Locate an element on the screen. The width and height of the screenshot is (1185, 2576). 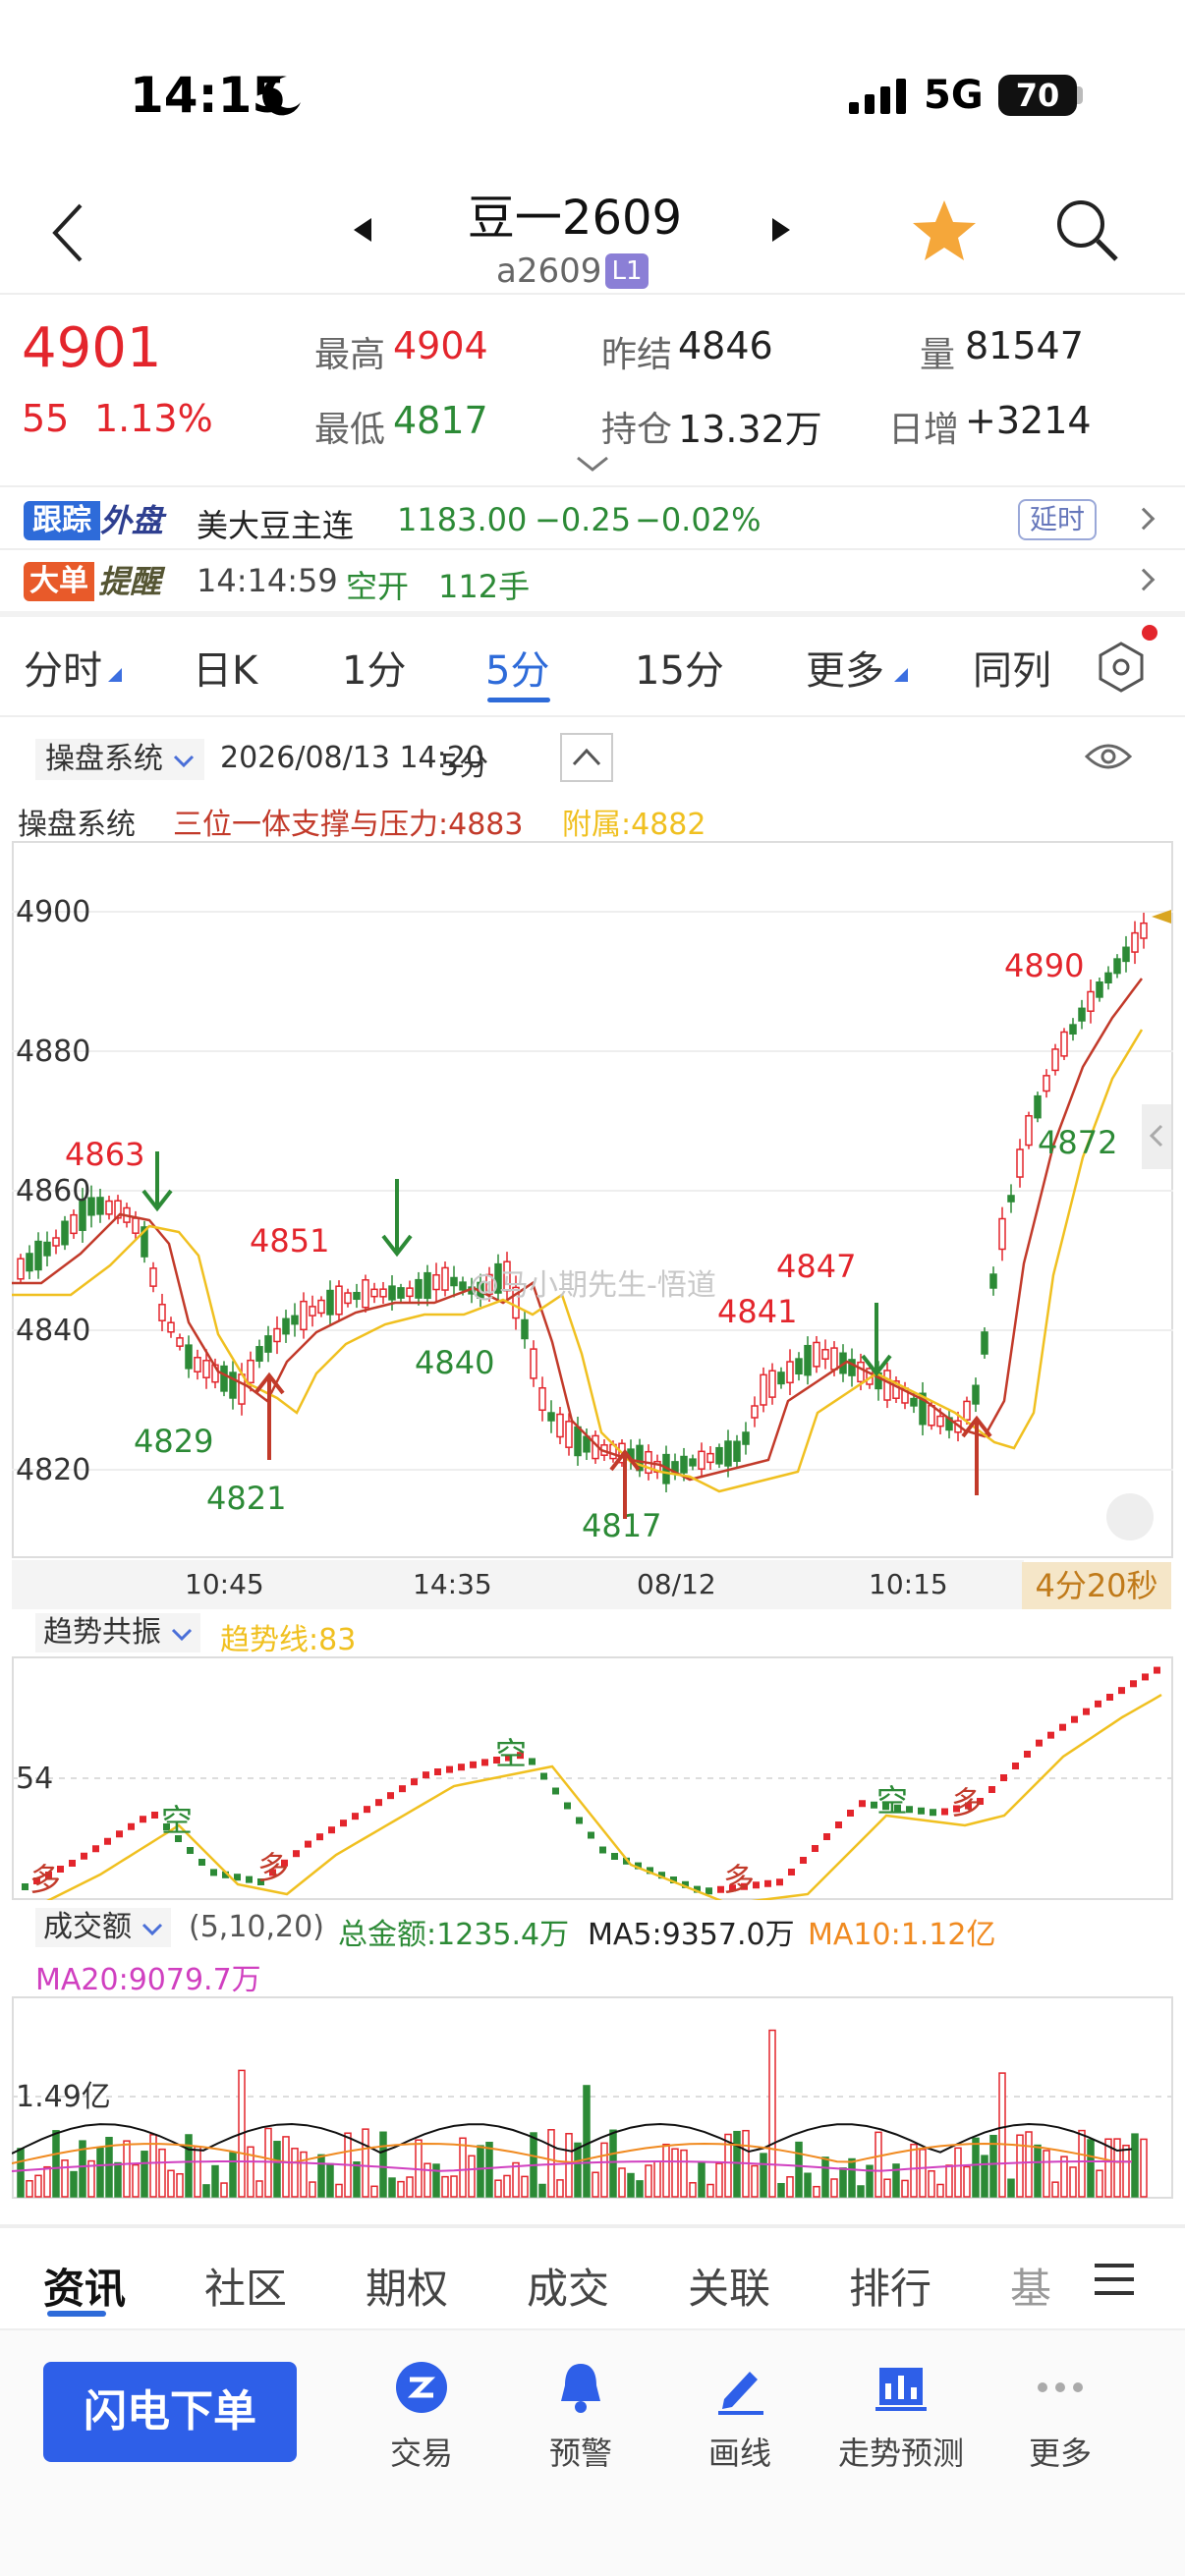
search-icon is located at coordinates (1088, 230).